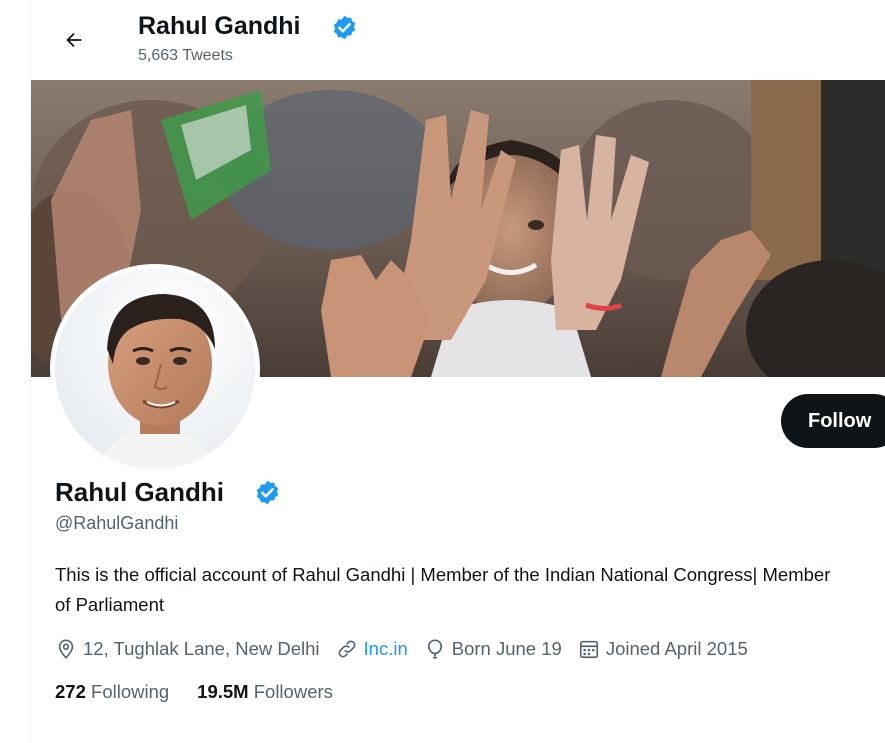 Image resolution: width=885 pixels, height=743 pixels. Describe the element at coordinates (117, 523) in the screenshot. I see `profile-handle: @RahulGandhi` at that location.